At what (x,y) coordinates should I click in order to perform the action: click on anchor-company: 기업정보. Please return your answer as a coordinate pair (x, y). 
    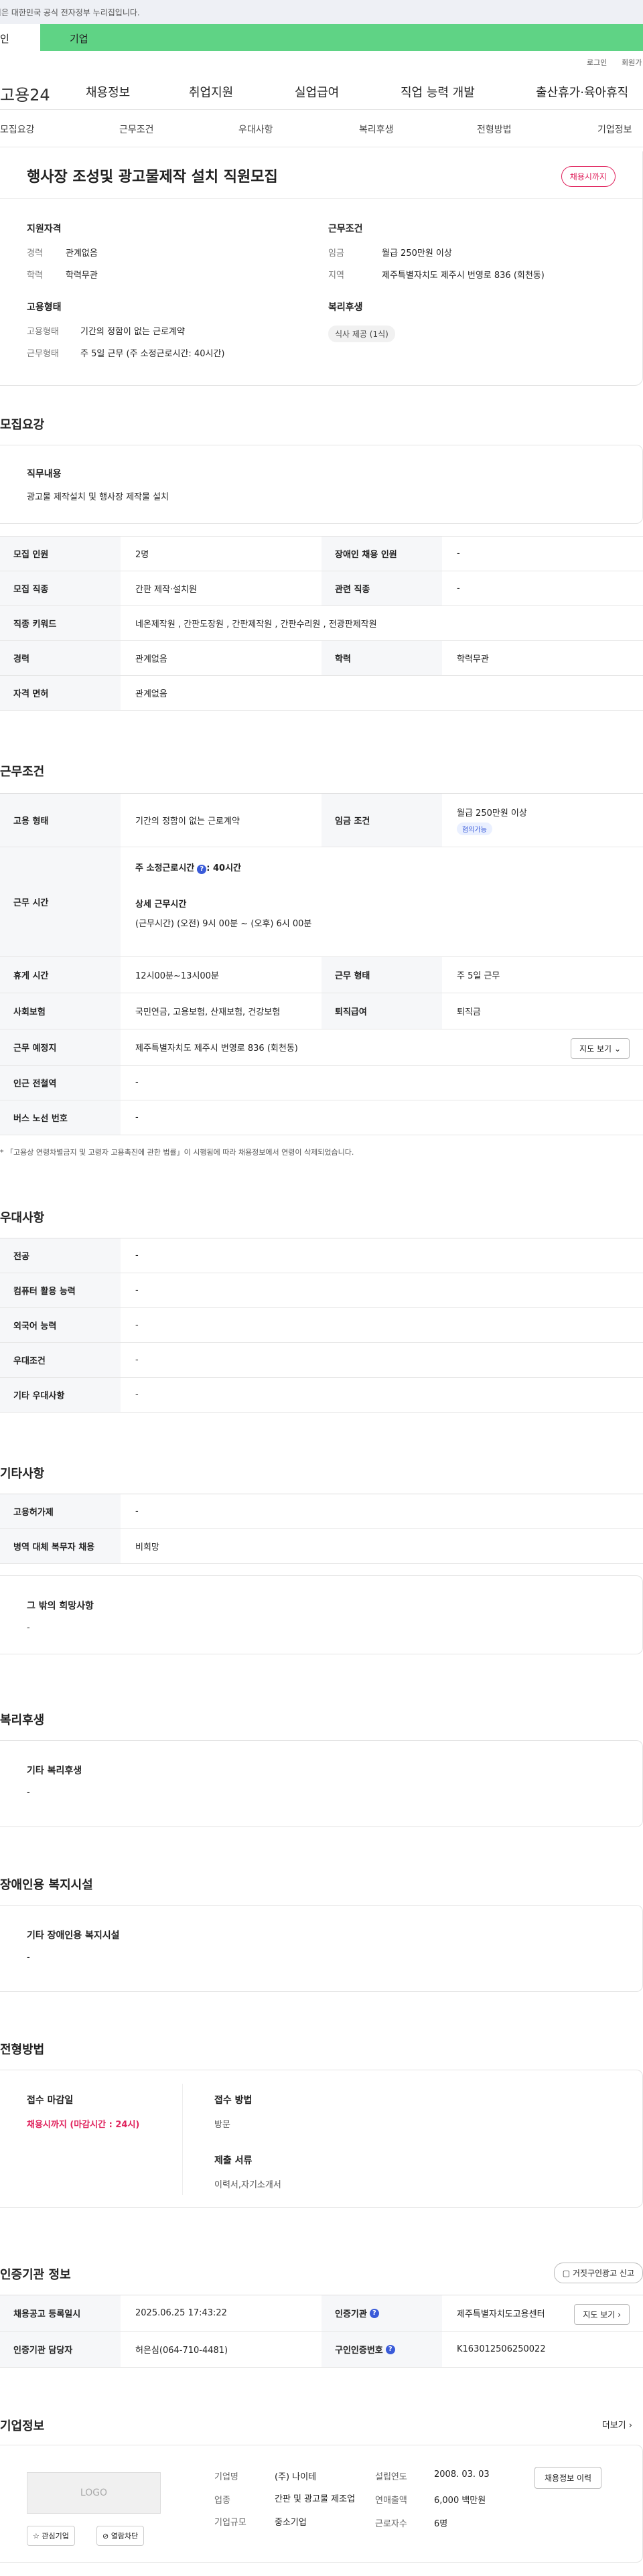
    Looking at the image, I should click on (614, 129).